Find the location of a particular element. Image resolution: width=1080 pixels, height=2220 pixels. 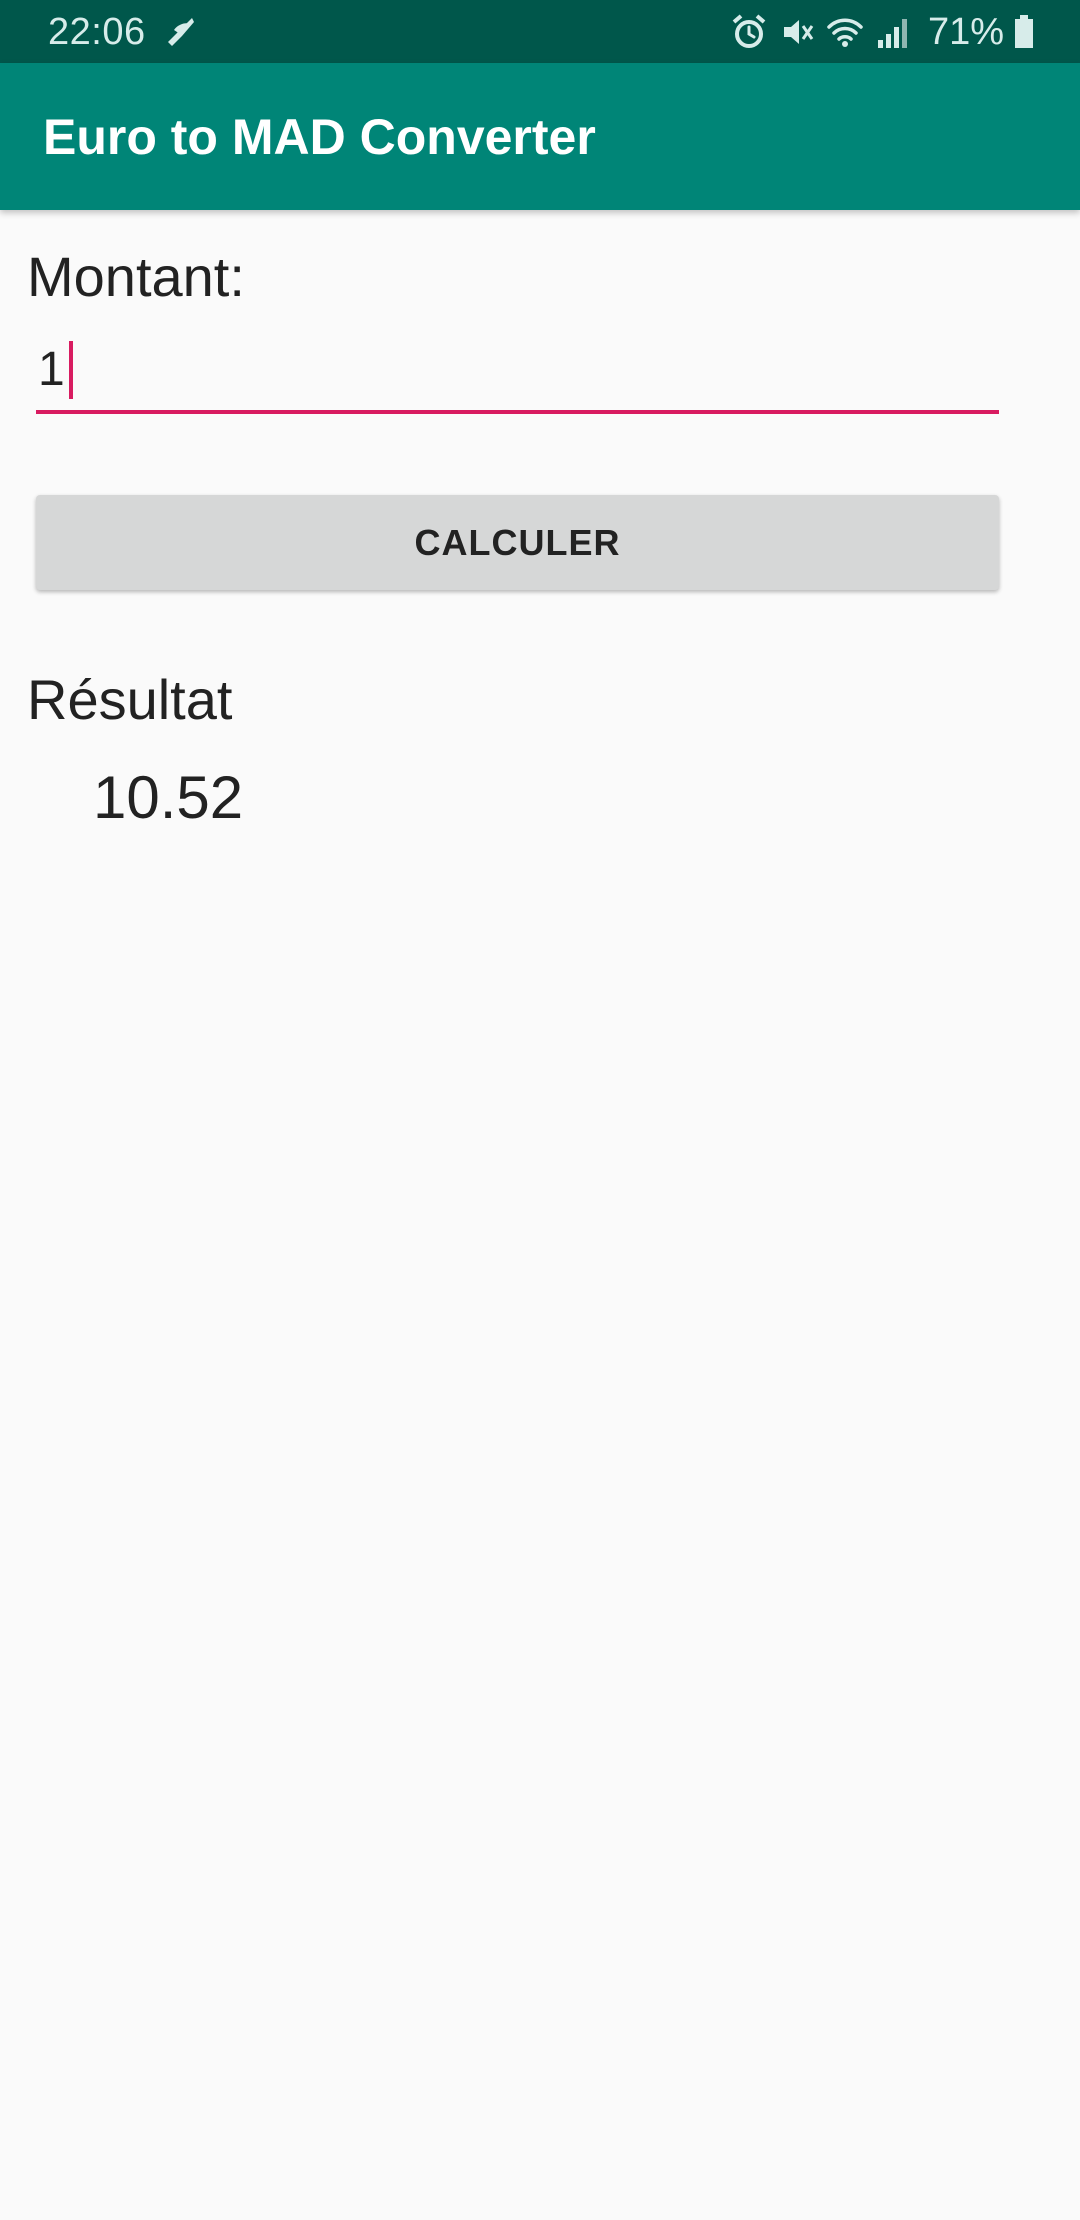

text-cursor is located at coordinates (70, 370).